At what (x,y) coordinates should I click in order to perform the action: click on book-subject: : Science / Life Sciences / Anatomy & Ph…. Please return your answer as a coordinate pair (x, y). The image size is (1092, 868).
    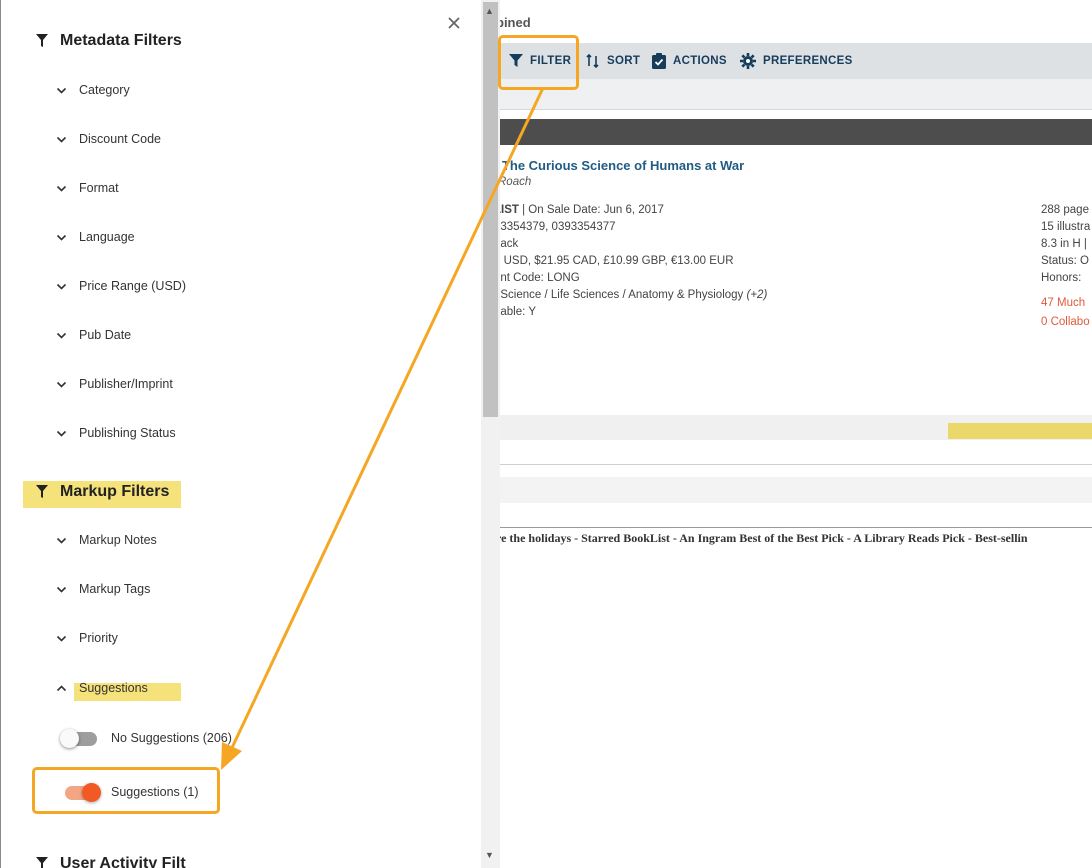
    Looking at the image, I should click on (631, 295).